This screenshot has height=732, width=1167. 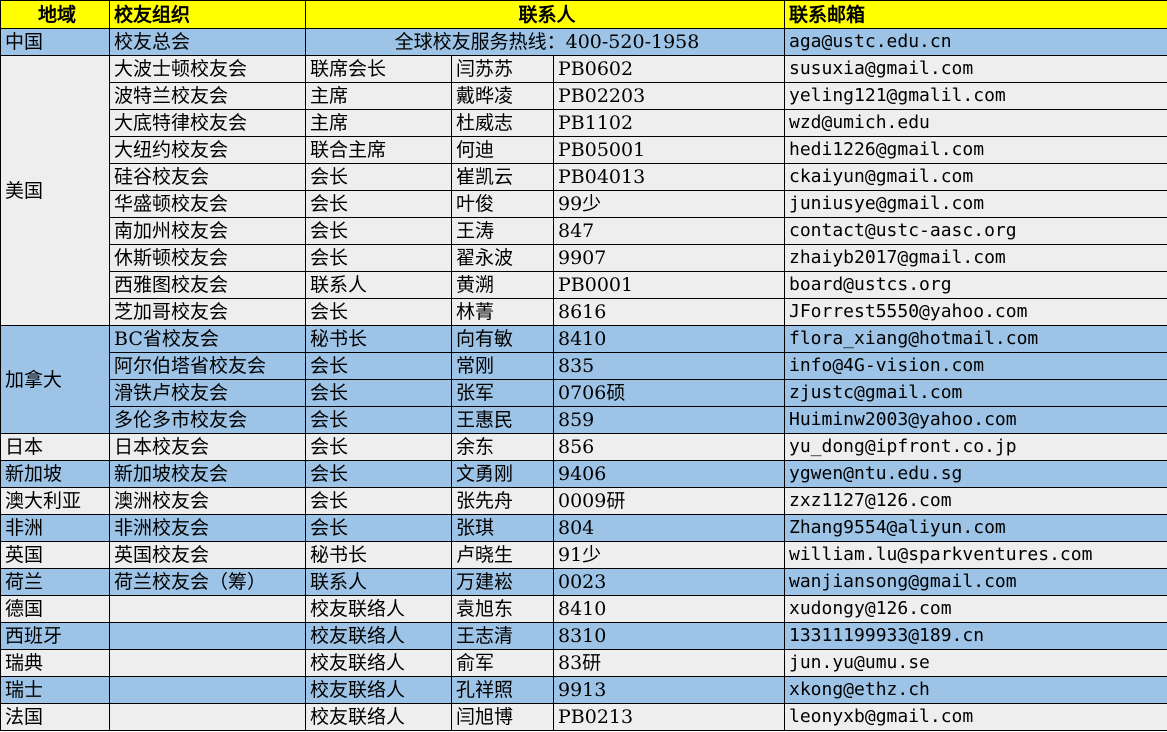 I want to click on region-cell: 西班牙, so click(x=55, y=636).